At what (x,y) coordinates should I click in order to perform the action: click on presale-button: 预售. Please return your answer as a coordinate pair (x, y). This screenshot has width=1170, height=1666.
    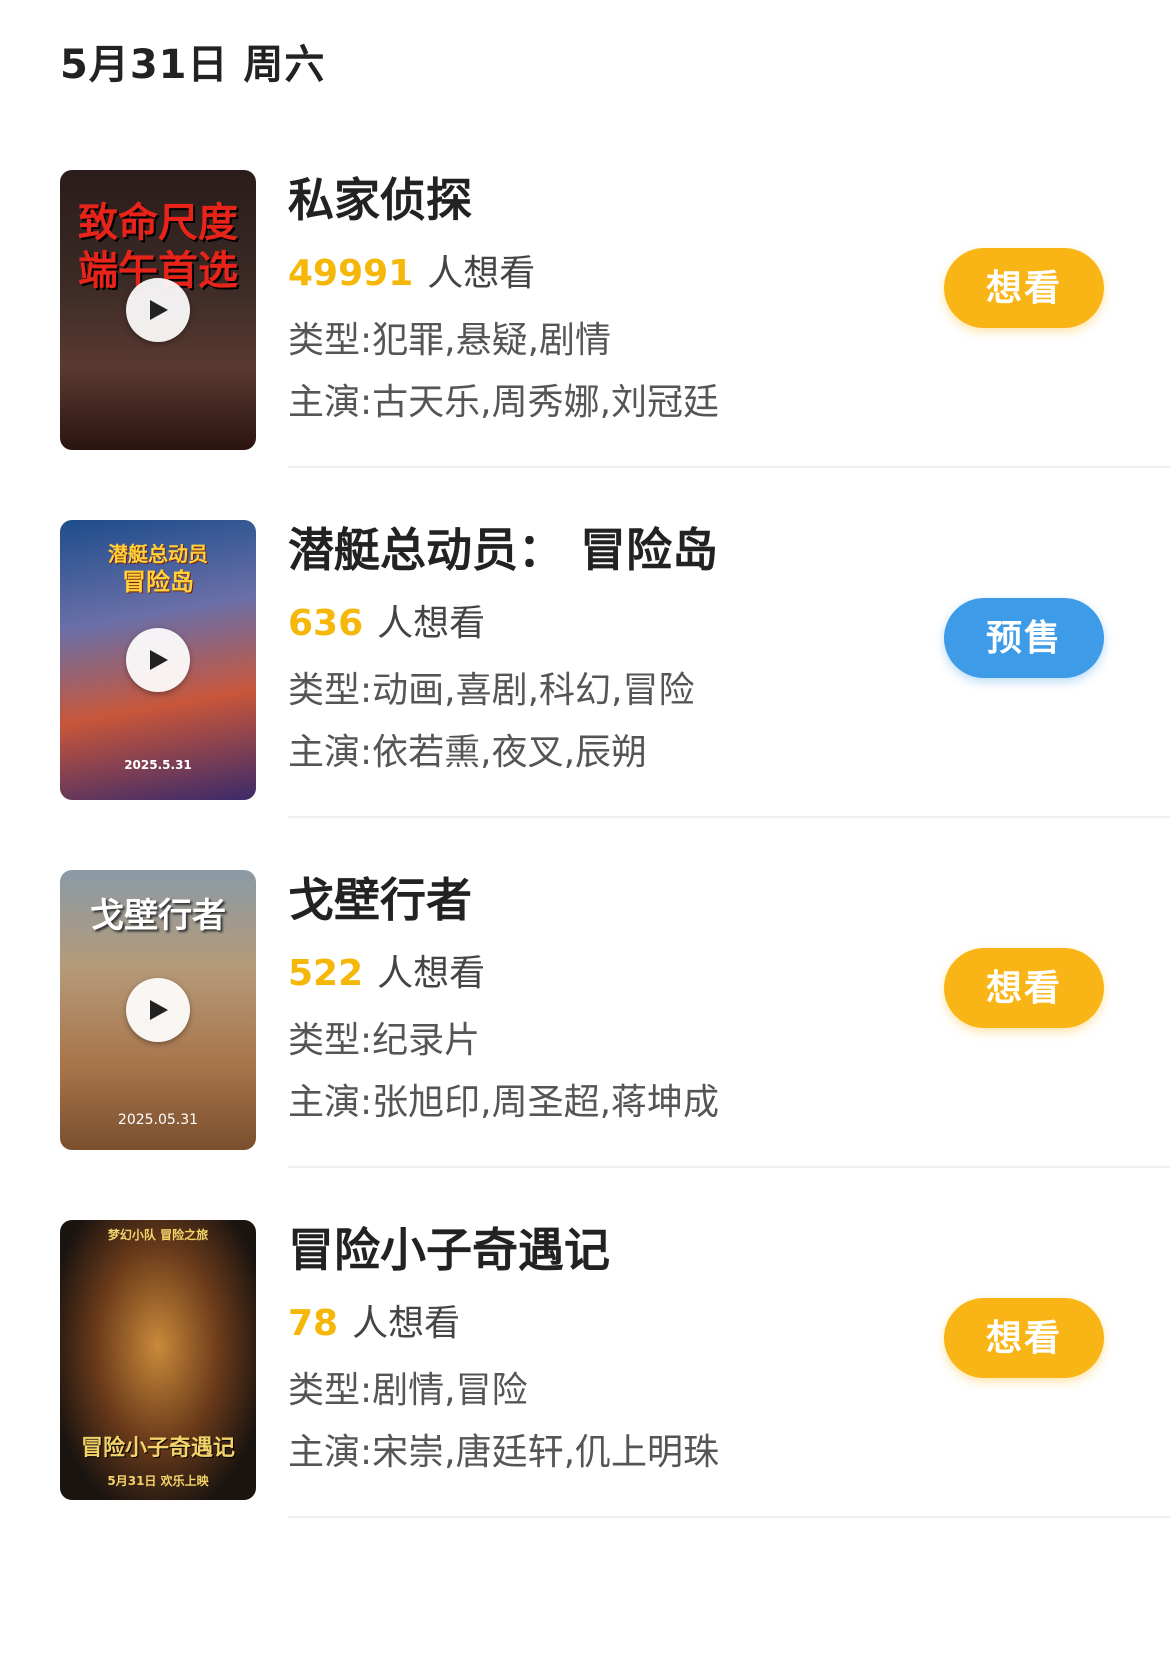
    Looking at the image, I should click on (1024, 638).